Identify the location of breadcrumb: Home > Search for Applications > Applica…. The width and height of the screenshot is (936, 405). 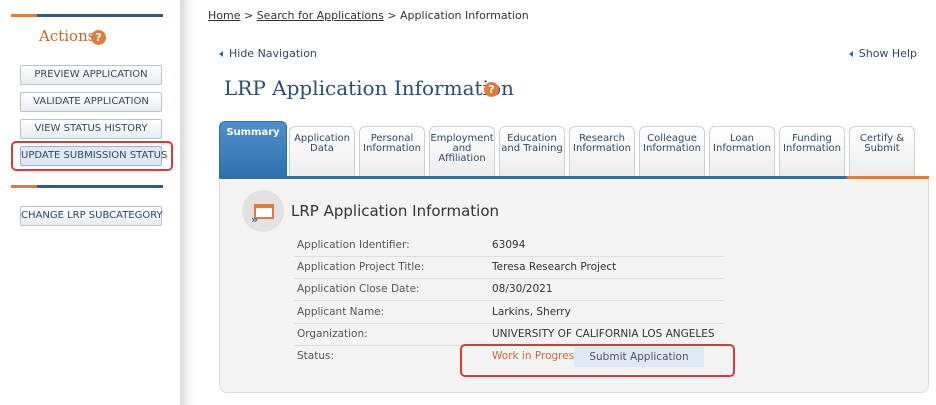
(368, 15).